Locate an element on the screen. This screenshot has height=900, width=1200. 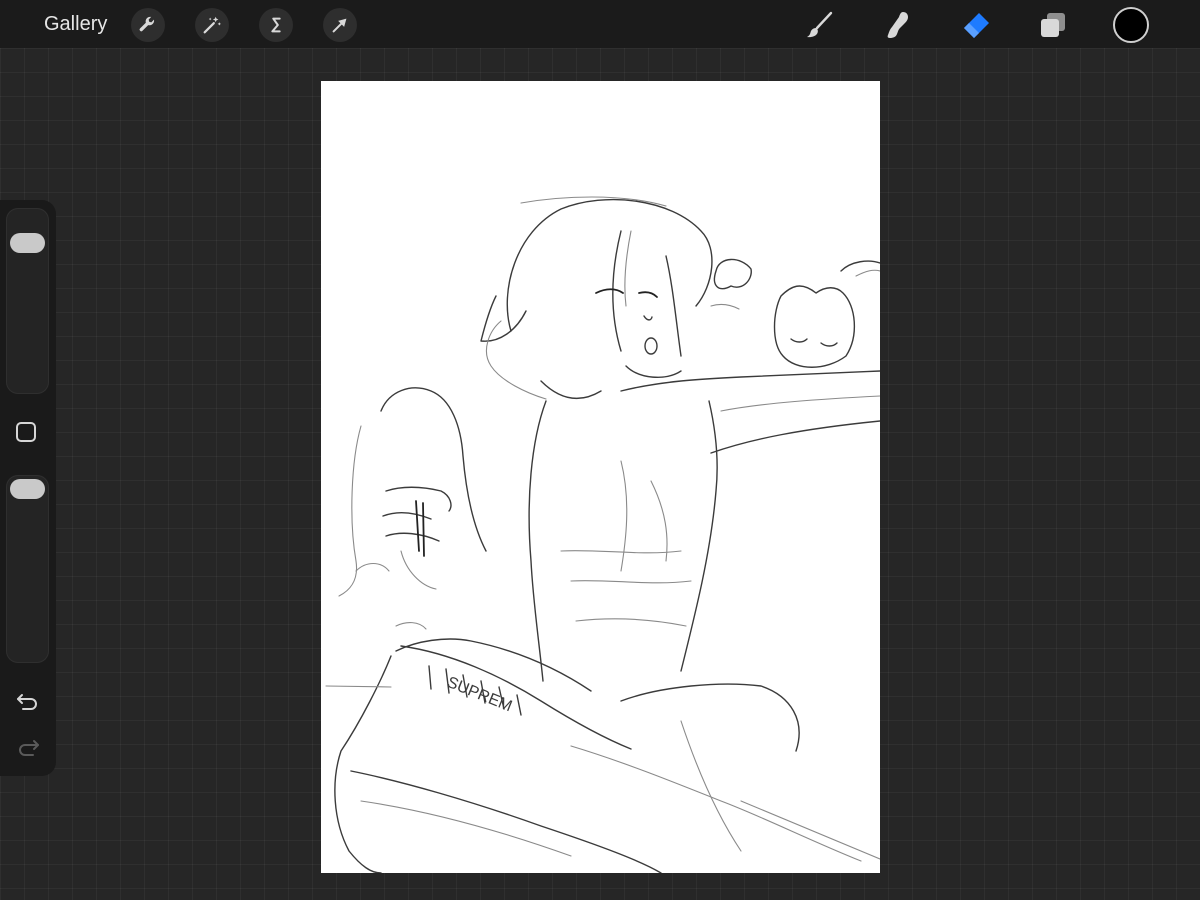
adjustments-button is located at coordinates (212, 25).